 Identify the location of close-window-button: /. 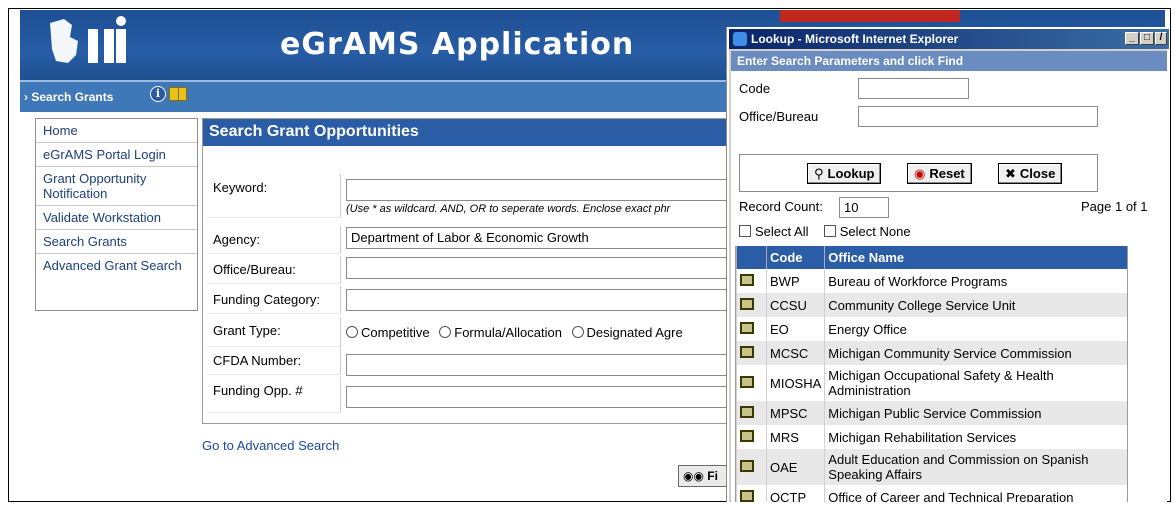
(1161, 38).